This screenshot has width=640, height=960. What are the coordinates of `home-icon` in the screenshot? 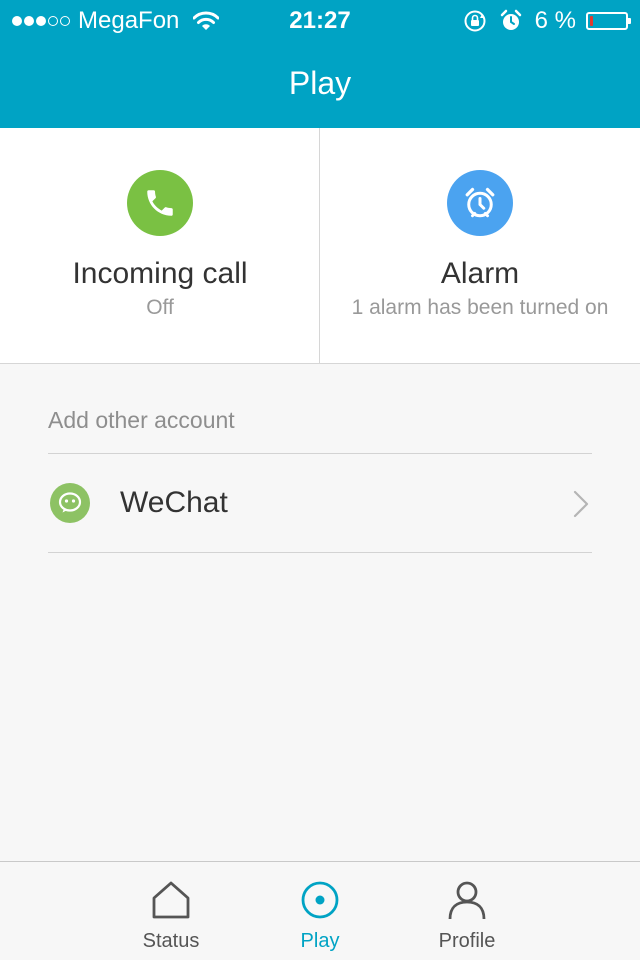 It's located at (171, 900).